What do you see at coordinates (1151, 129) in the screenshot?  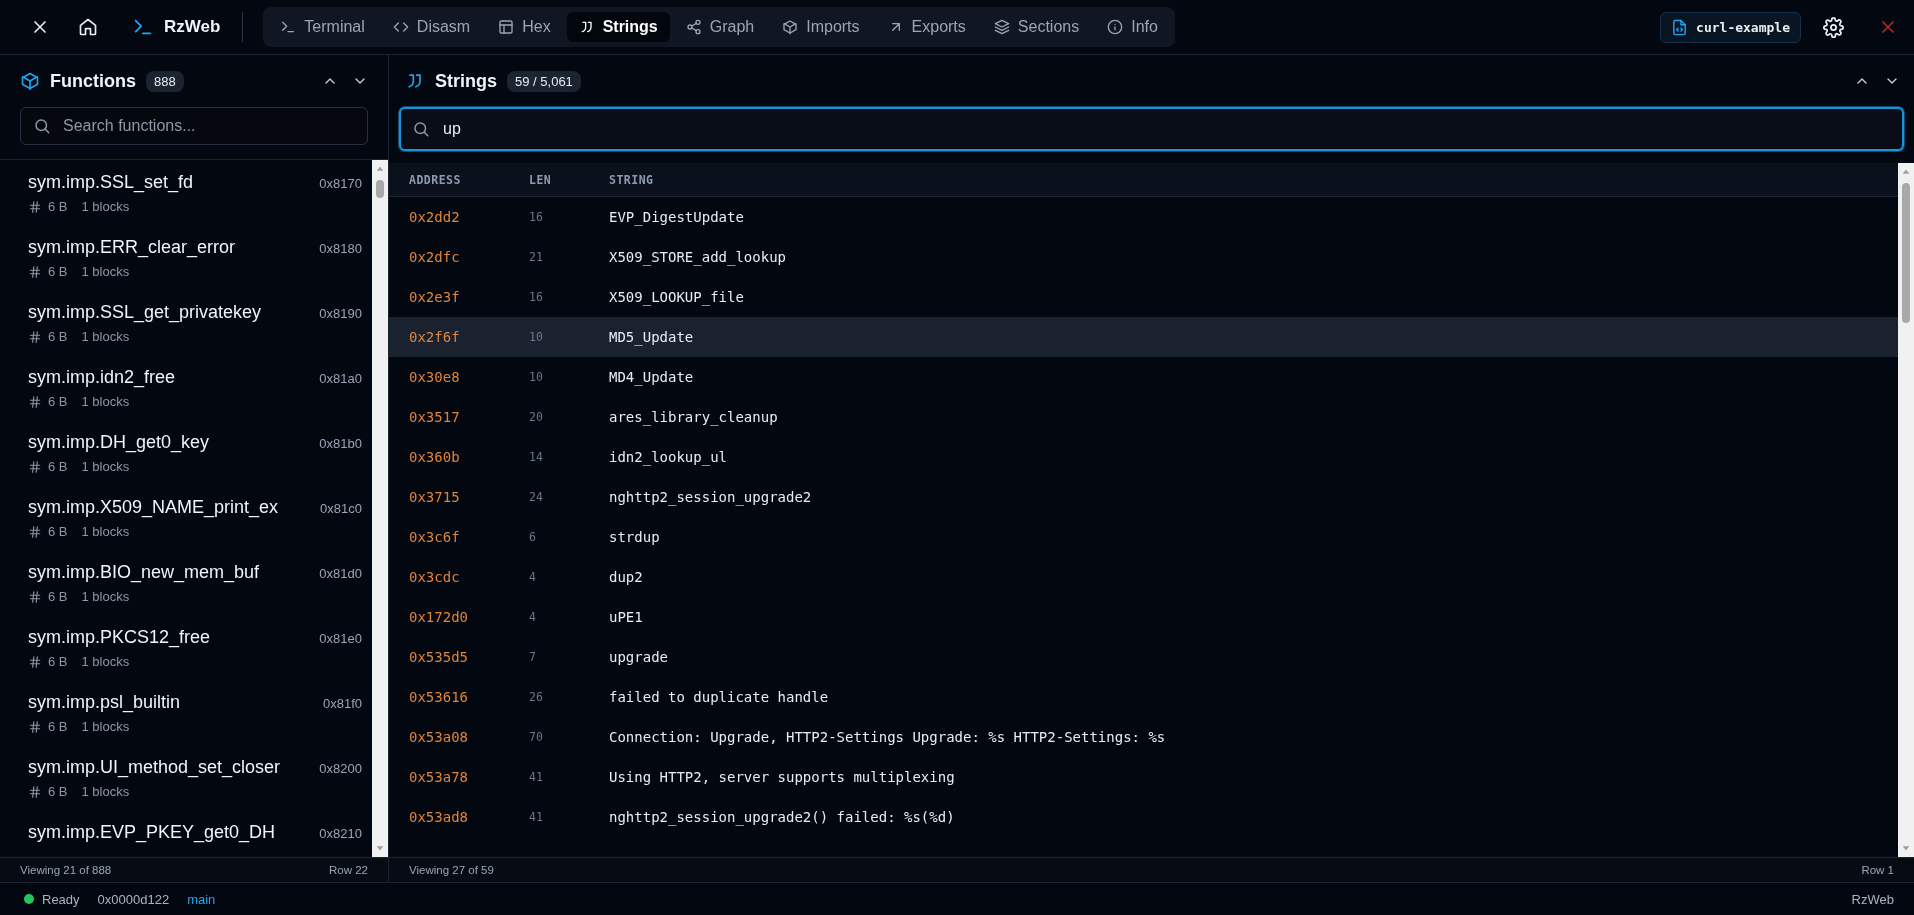 I see `search-field: up` at bounding box center [1151, 129].